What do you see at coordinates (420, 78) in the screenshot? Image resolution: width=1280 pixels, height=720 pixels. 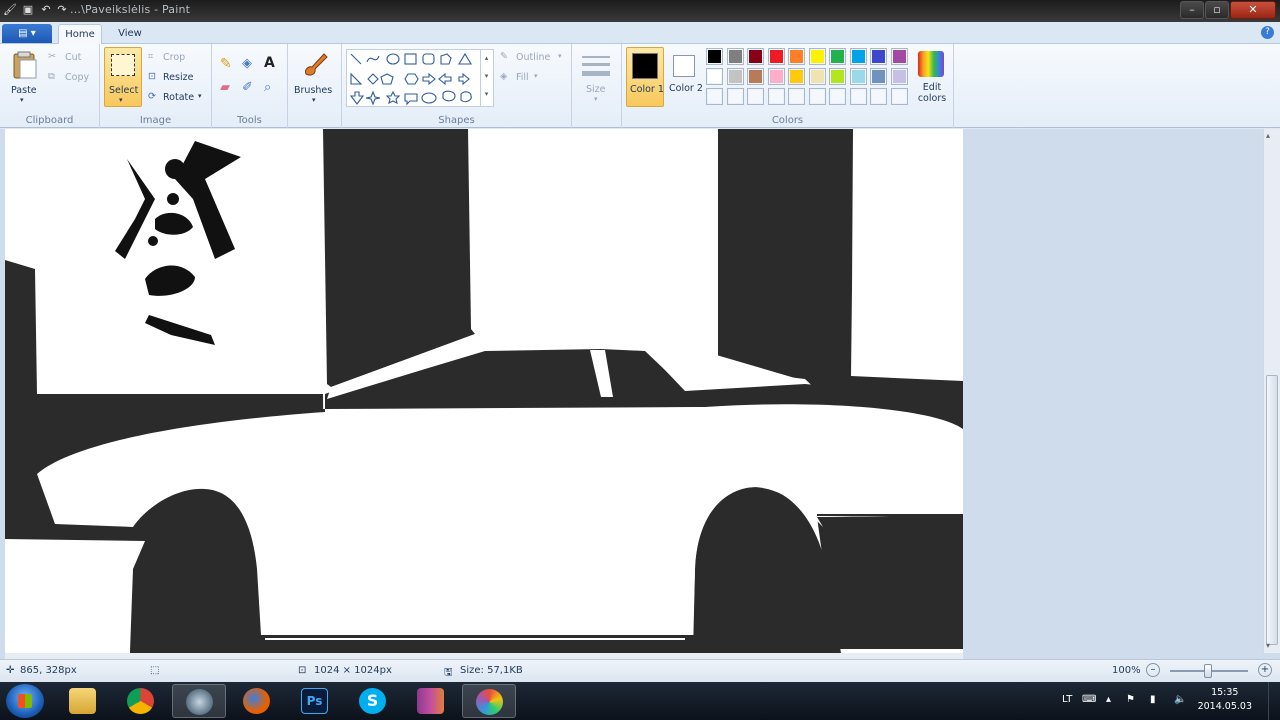 I see `shapes-gallery` at bounding box center [420, 78].